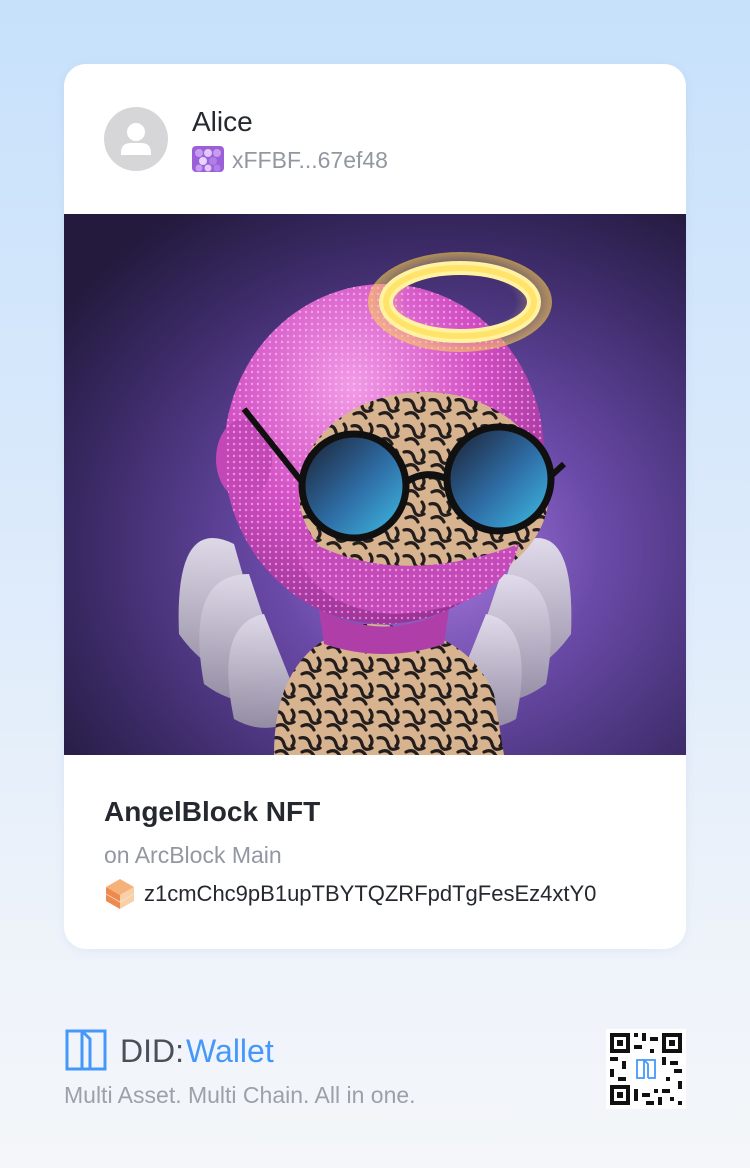  Describe the element at coordinates (370, 893) in the screenshot. I see `asset-address: z1cmChc9pB1upTBYTQZRFpdTgFesEz4xtY0` at that location.